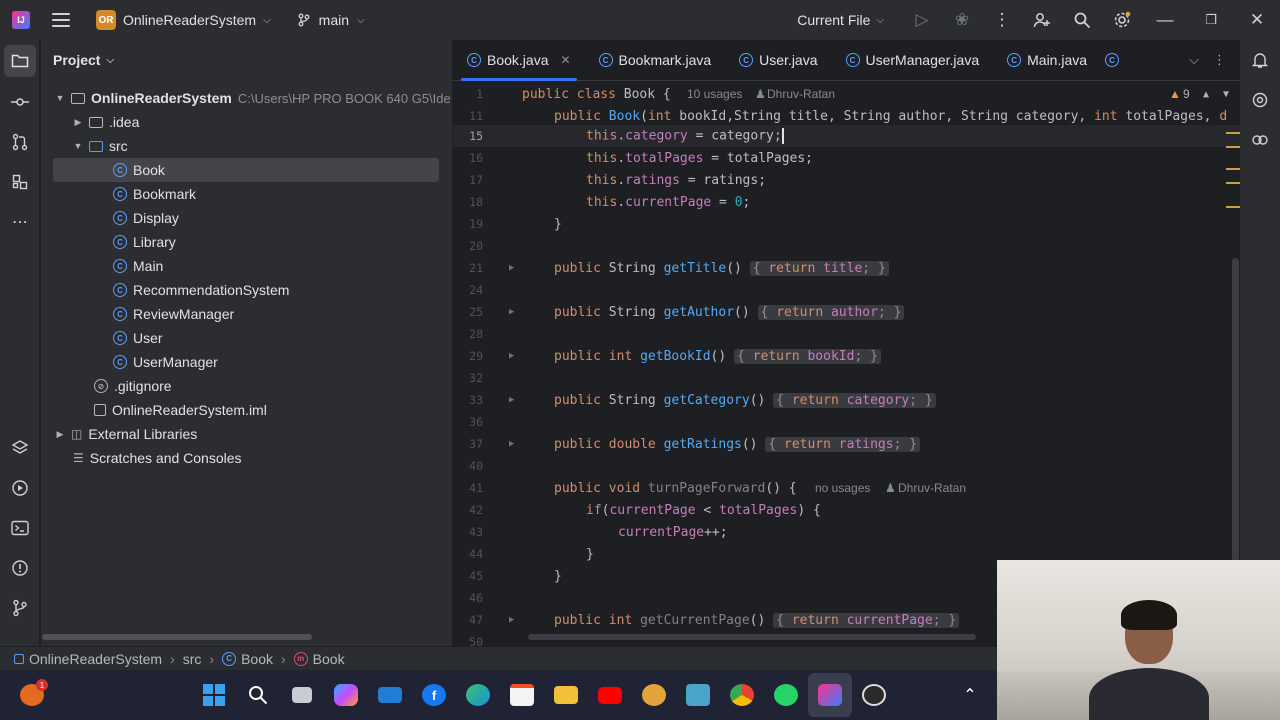 Image resolution: width=1280 pixels, height=720 pixels. I want to click on git-icon, so click(20, 608).